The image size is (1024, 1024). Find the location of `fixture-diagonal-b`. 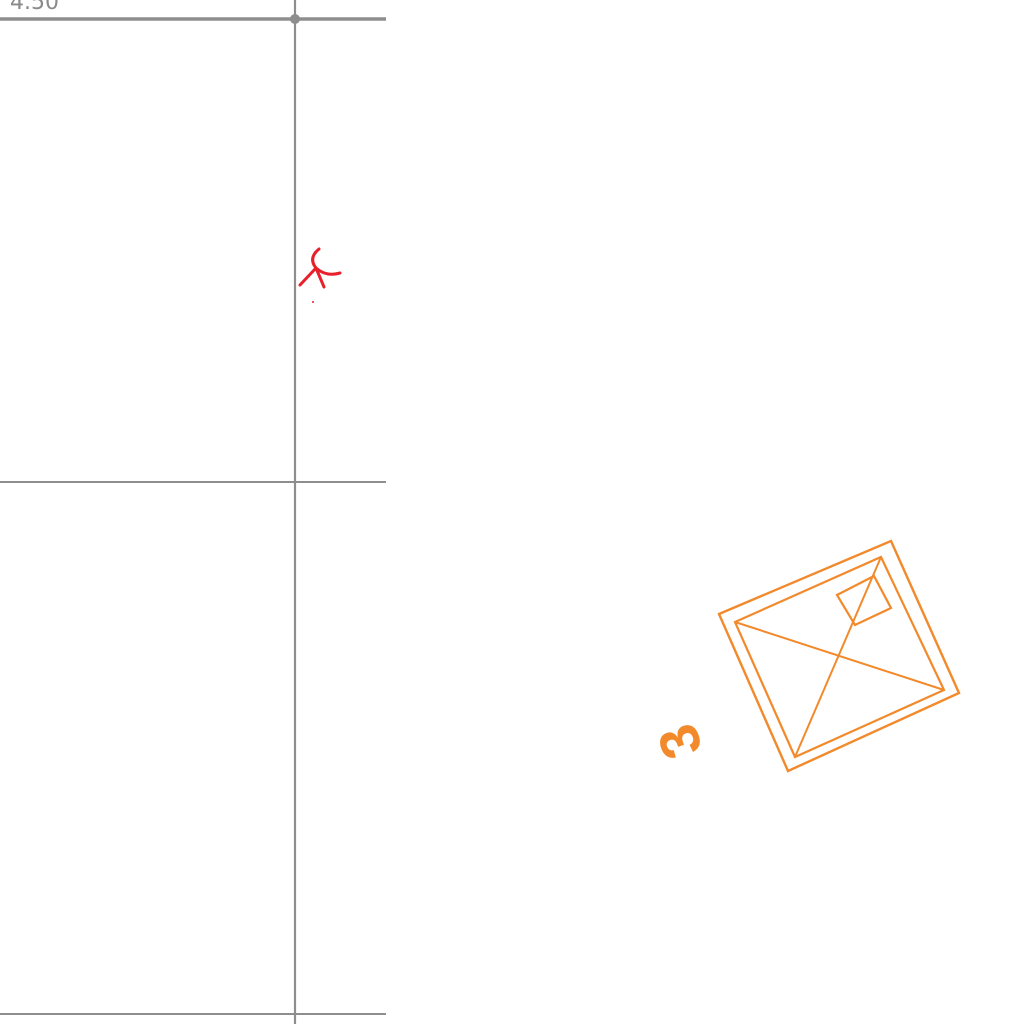

fixture-diagonal-b is located at coordinates (838, 657).